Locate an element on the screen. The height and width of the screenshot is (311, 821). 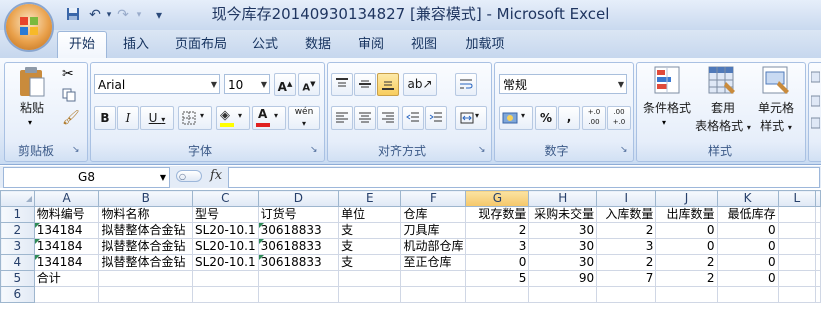
cell-i1: 入库数量 is located at coordinates (626, 214).